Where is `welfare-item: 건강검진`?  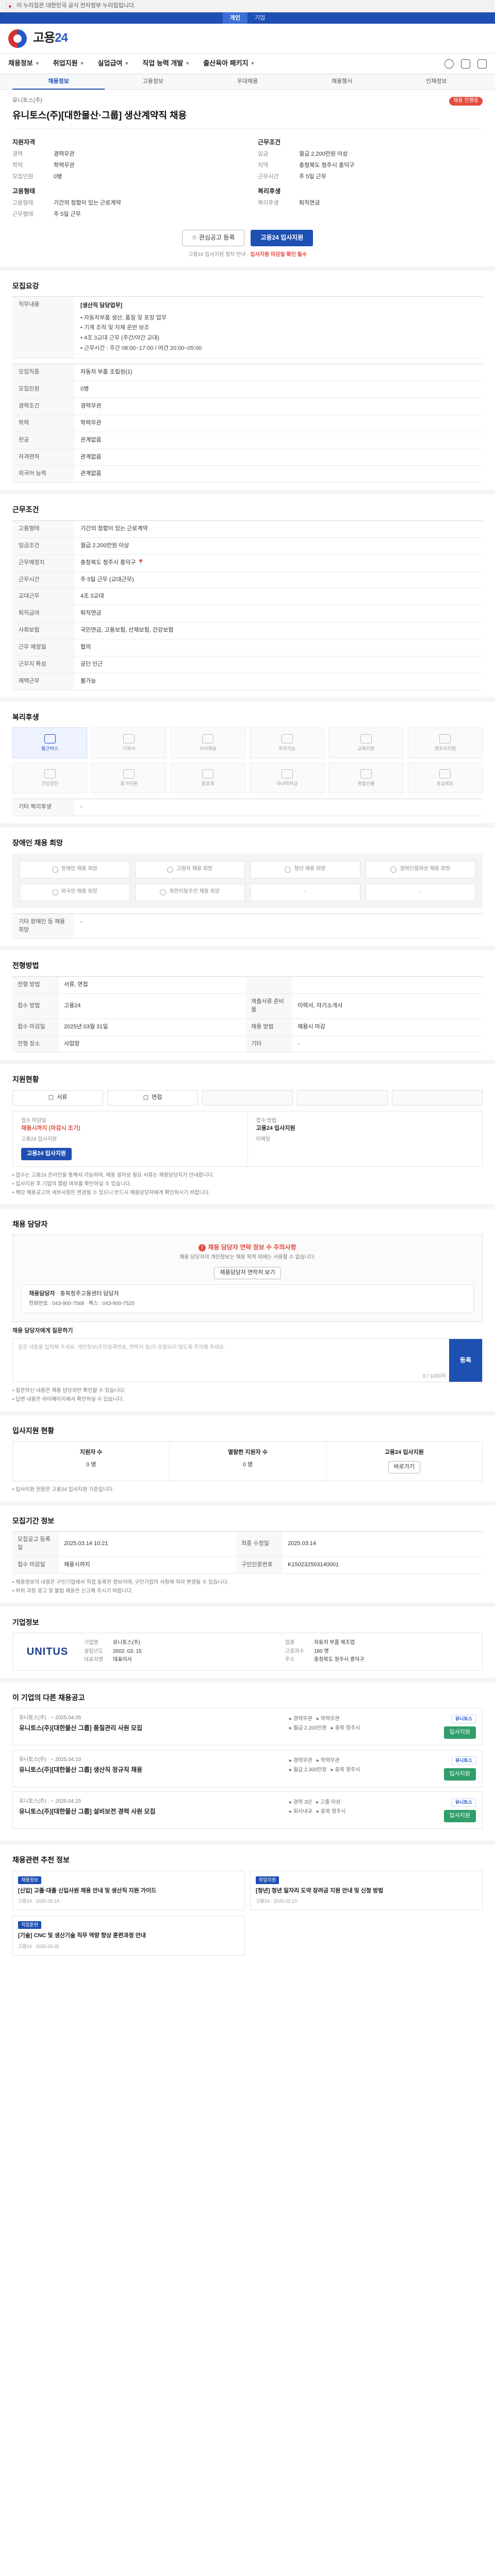 welfare-item: 건강검진 is located at coordinates (50, 778).